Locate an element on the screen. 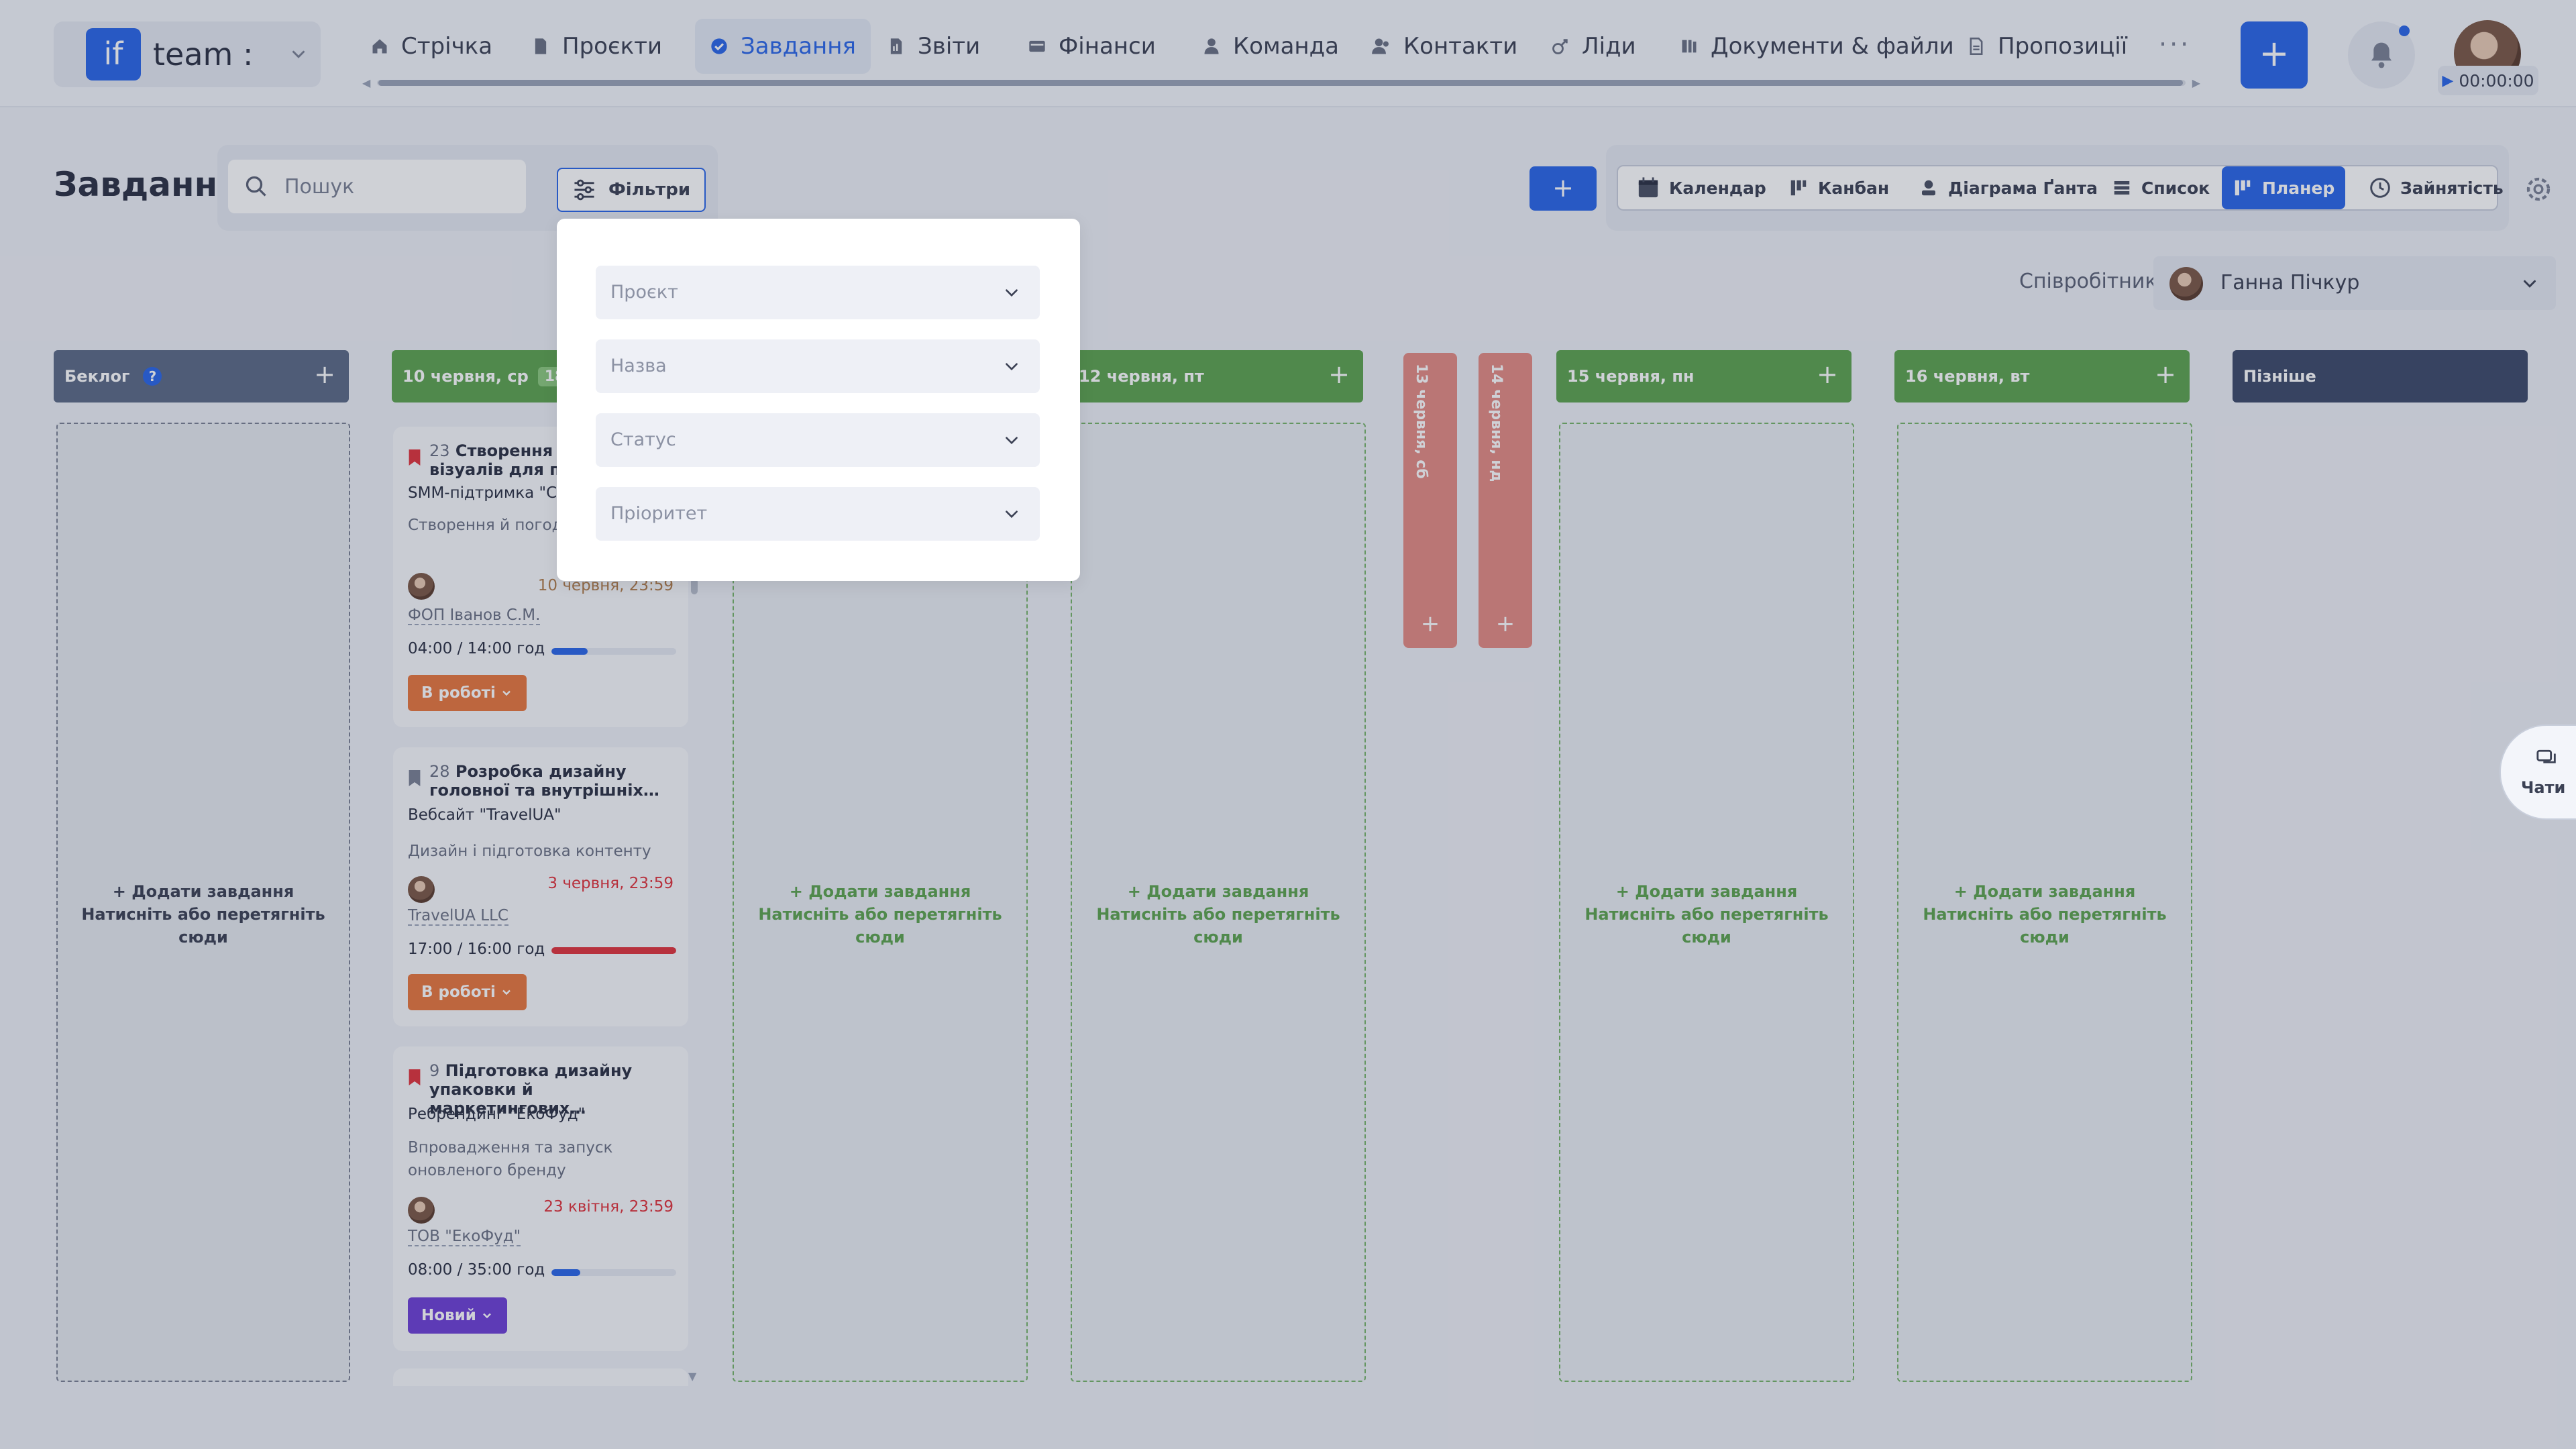 Image resolution: width=2576 pixels, height=1449 pixels. filters-popup: Проєкт Назва Статус Пріоритет is located at coordinates (818, 400).